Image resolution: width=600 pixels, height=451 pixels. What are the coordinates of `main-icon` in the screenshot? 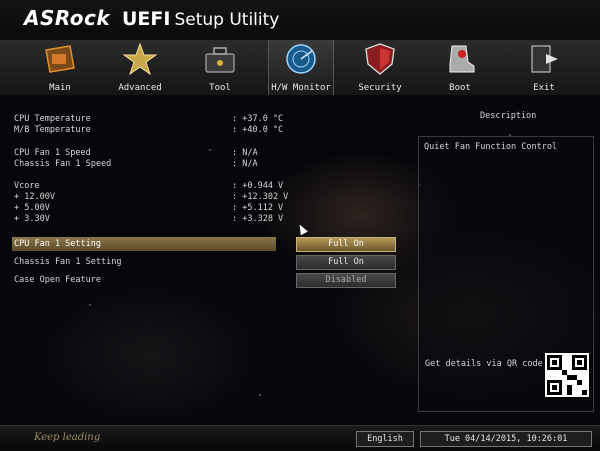 It's located at (60, 59).